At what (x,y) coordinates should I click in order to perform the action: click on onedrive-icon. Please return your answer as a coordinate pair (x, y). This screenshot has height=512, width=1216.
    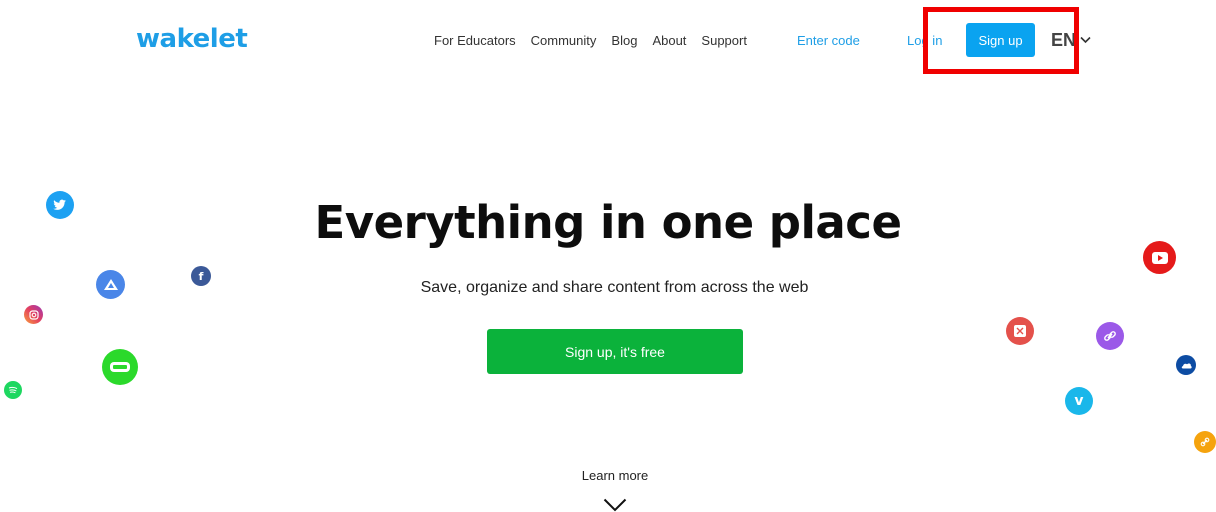
    Looking at the image, I should click on (1186, 365).